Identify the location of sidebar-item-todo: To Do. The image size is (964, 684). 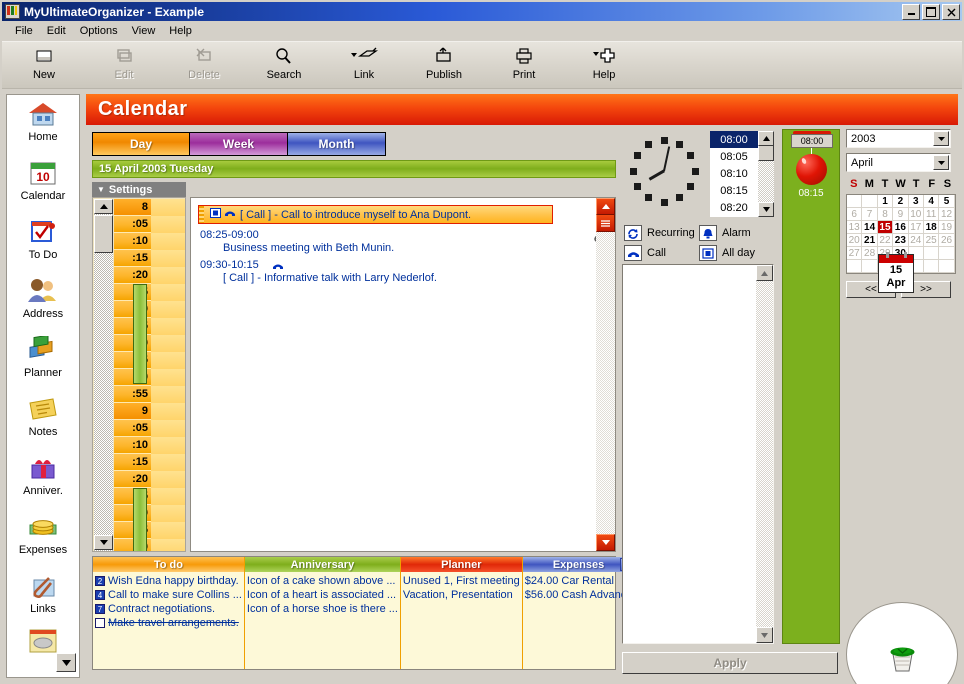
(43, 242).